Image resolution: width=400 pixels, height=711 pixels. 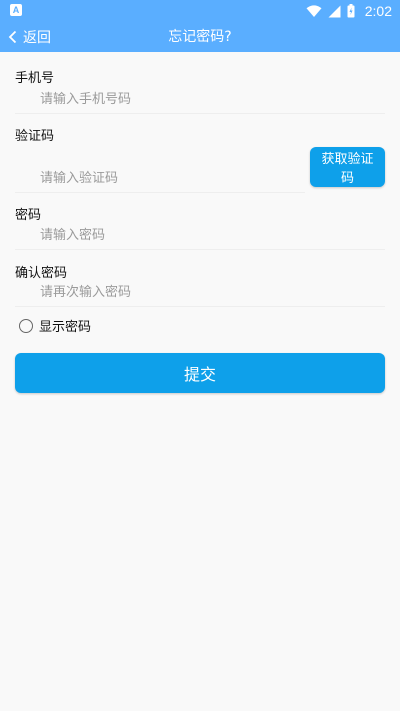 I want to click on show-password-toggle: 显示密码, so click(x=55, y=325).